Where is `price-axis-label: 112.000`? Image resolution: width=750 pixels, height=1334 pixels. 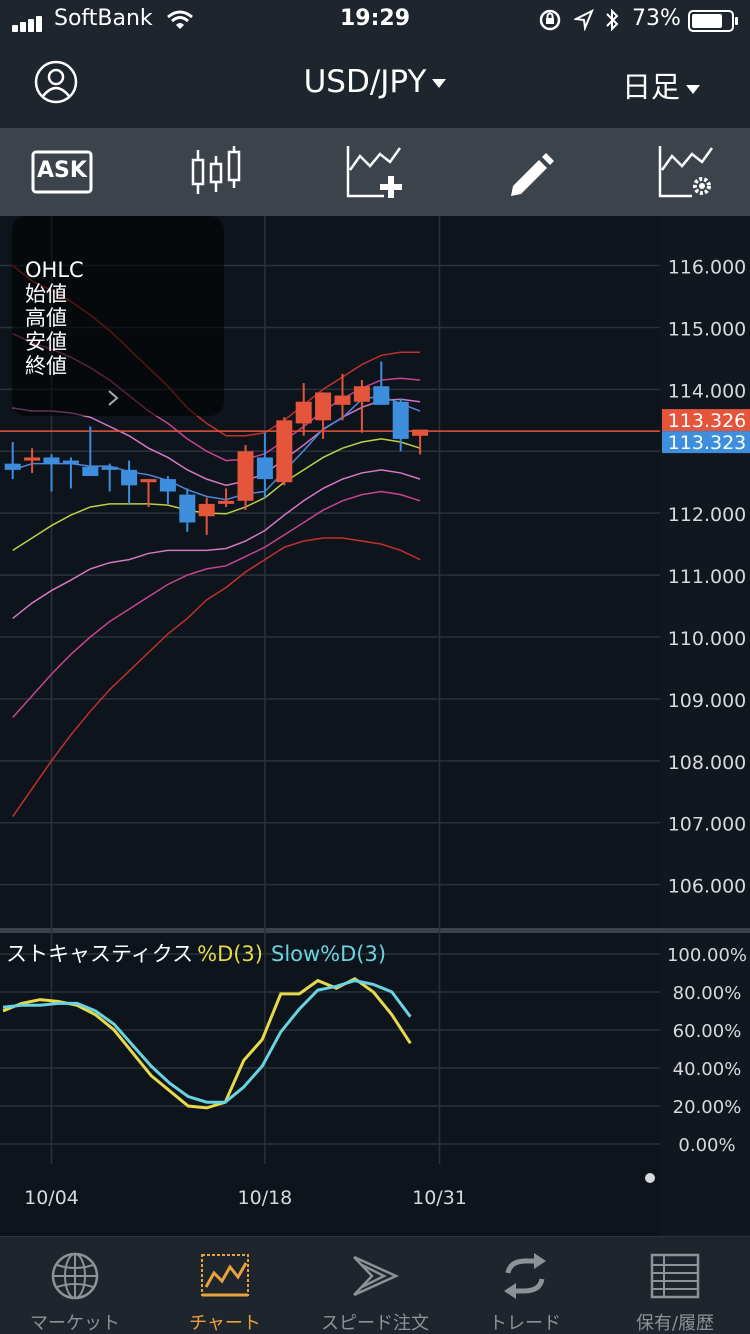
price-axis-label: 112.000 is located at coordinates (707, 515).